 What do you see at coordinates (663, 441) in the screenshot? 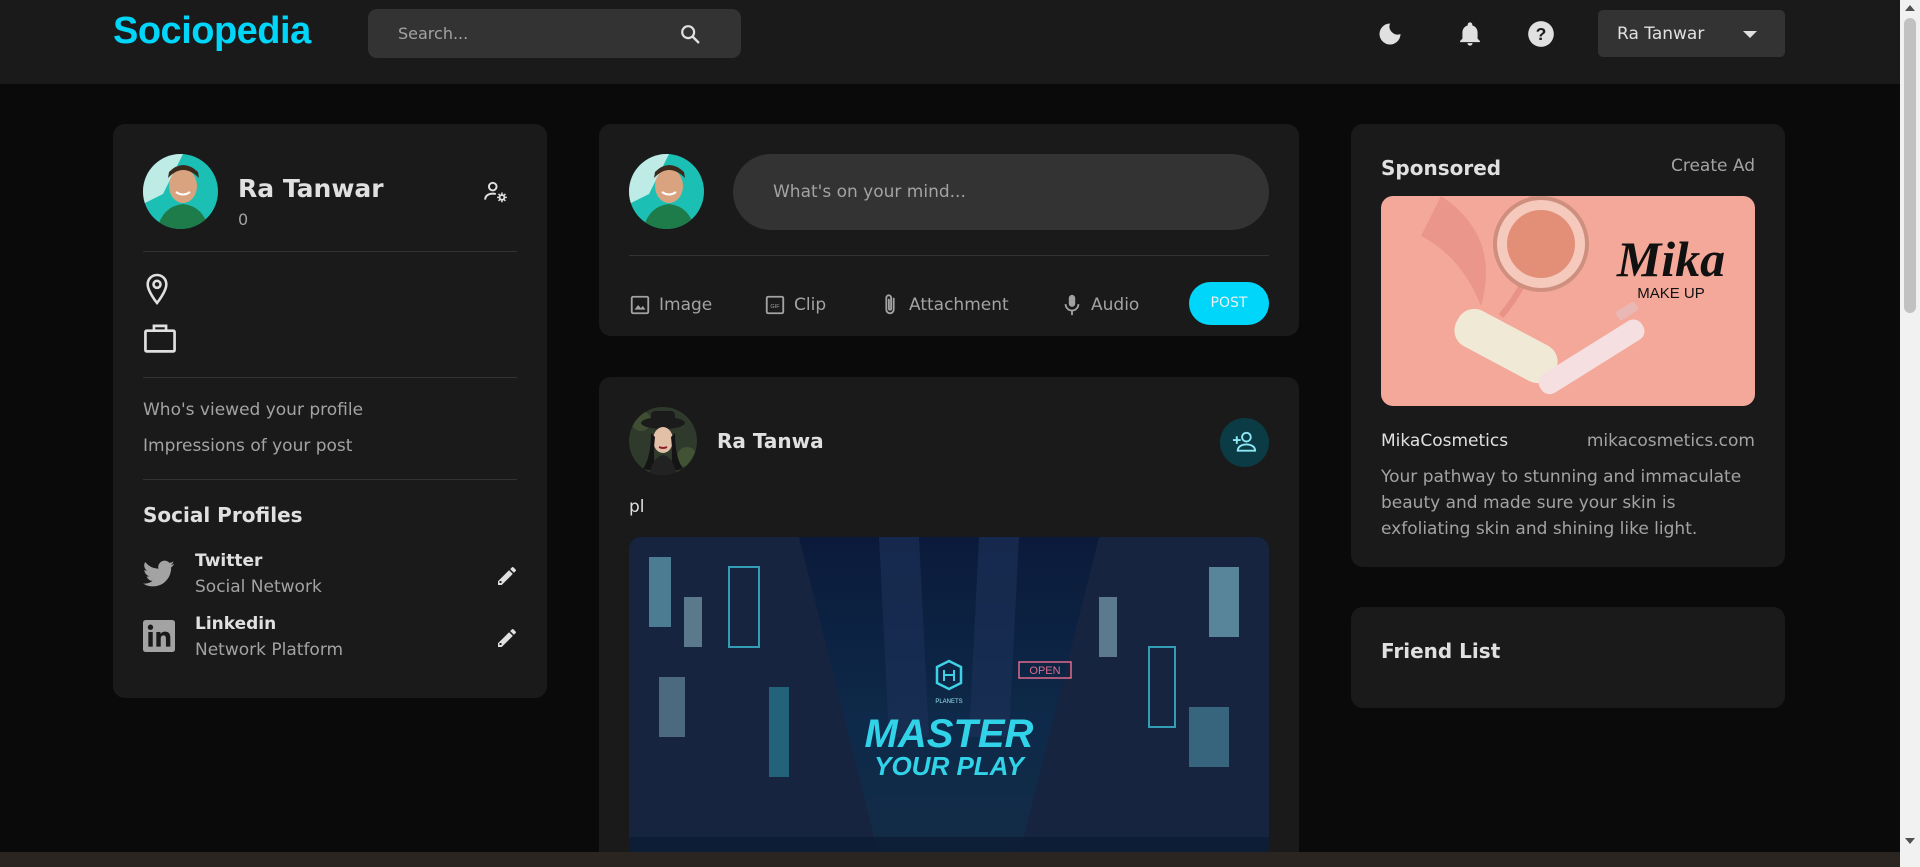
I see `post-author-avatar` at bounding box center [663, 441].